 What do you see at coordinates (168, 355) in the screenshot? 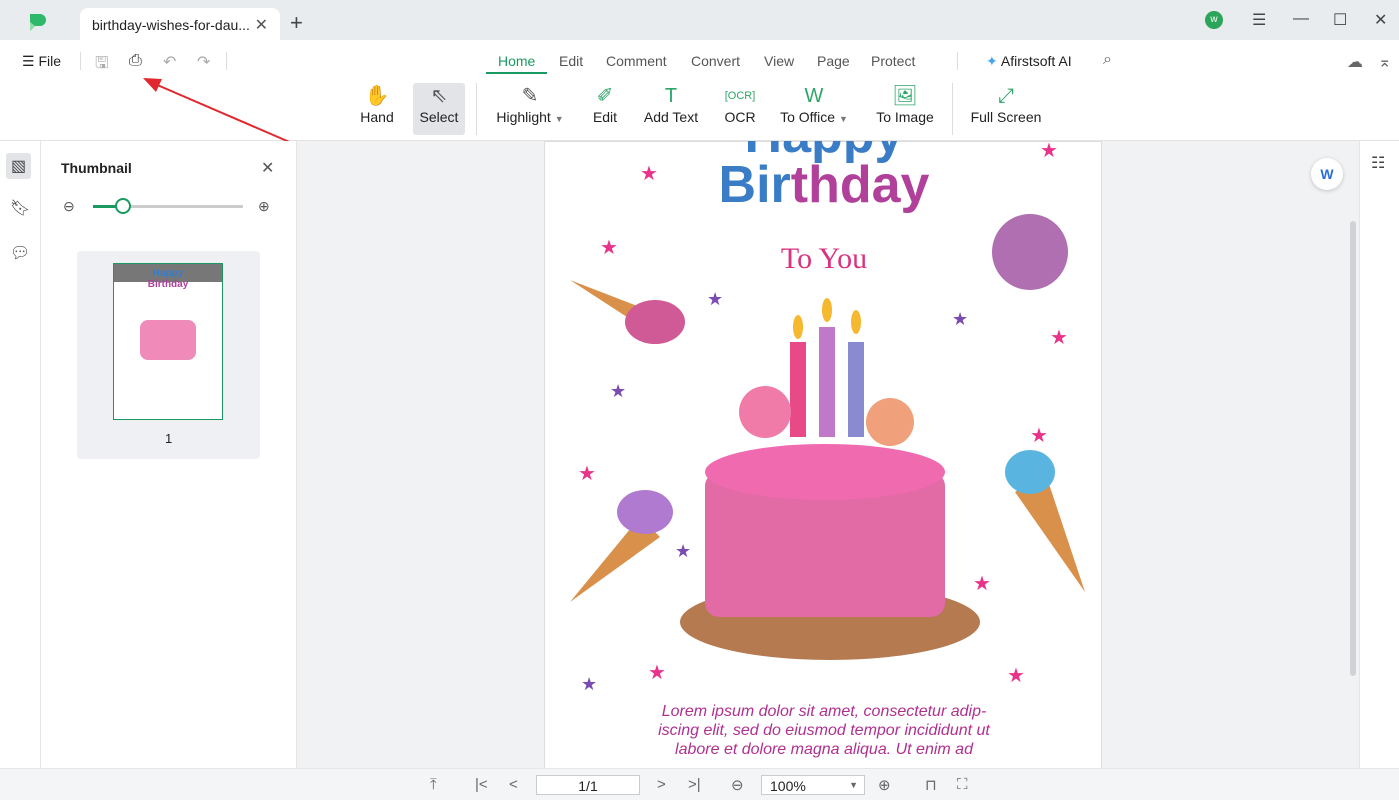
I see `page-thumbnail: Happy Birthday 1` at bounding box center [168, 355].